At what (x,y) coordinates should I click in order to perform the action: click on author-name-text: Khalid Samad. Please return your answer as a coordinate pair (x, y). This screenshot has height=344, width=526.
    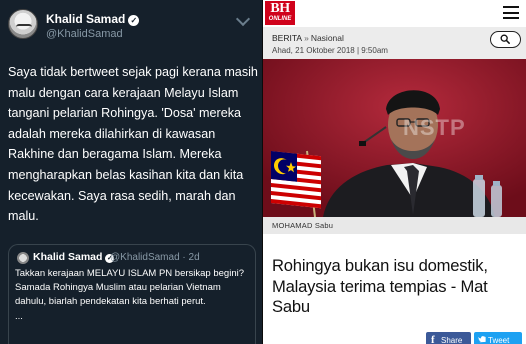
    Looking at the image, I should click on (85, 19).